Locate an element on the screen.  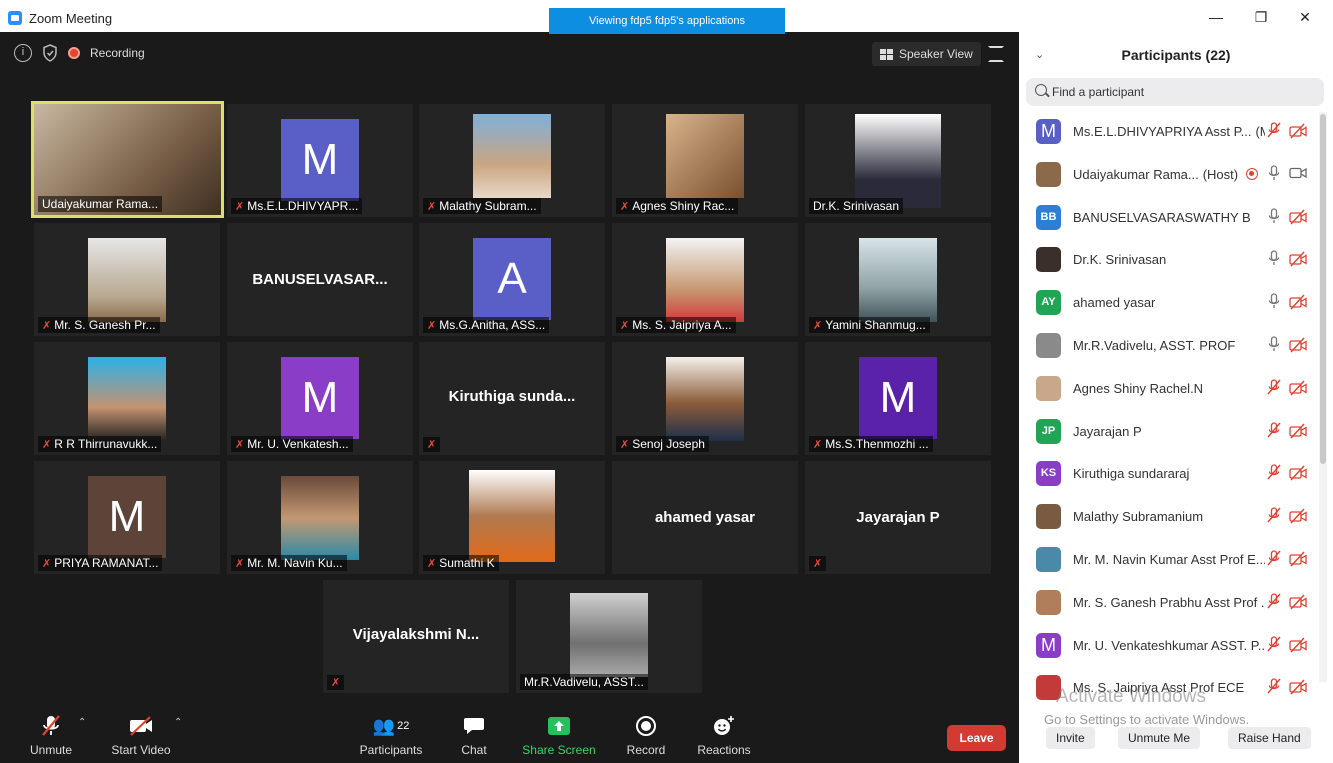
participant-row: BB BANUSELVASARASWATHY B is located at coordinates (1169, 218).